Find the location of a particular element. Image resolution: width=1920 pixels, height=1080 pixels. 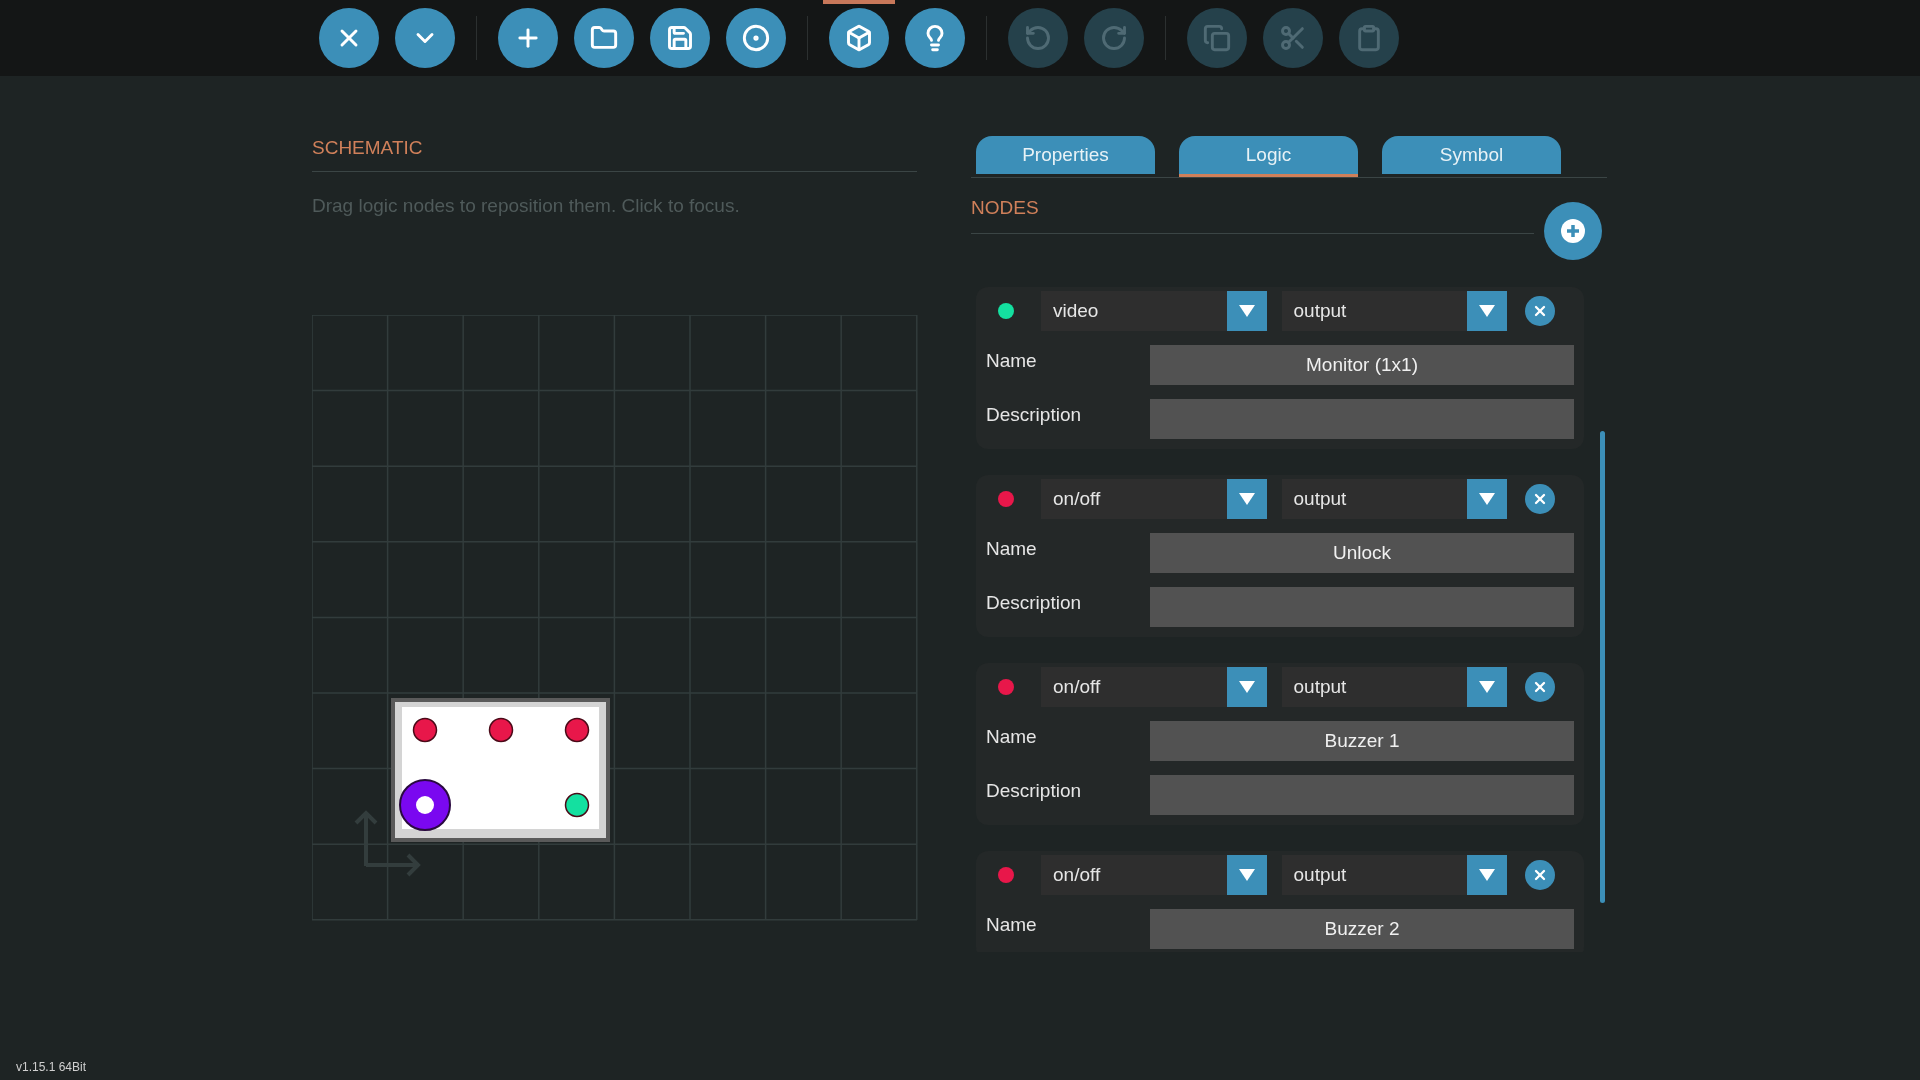

version-text: v1.15.1 64Bit is located at coordinates (51, 1067).